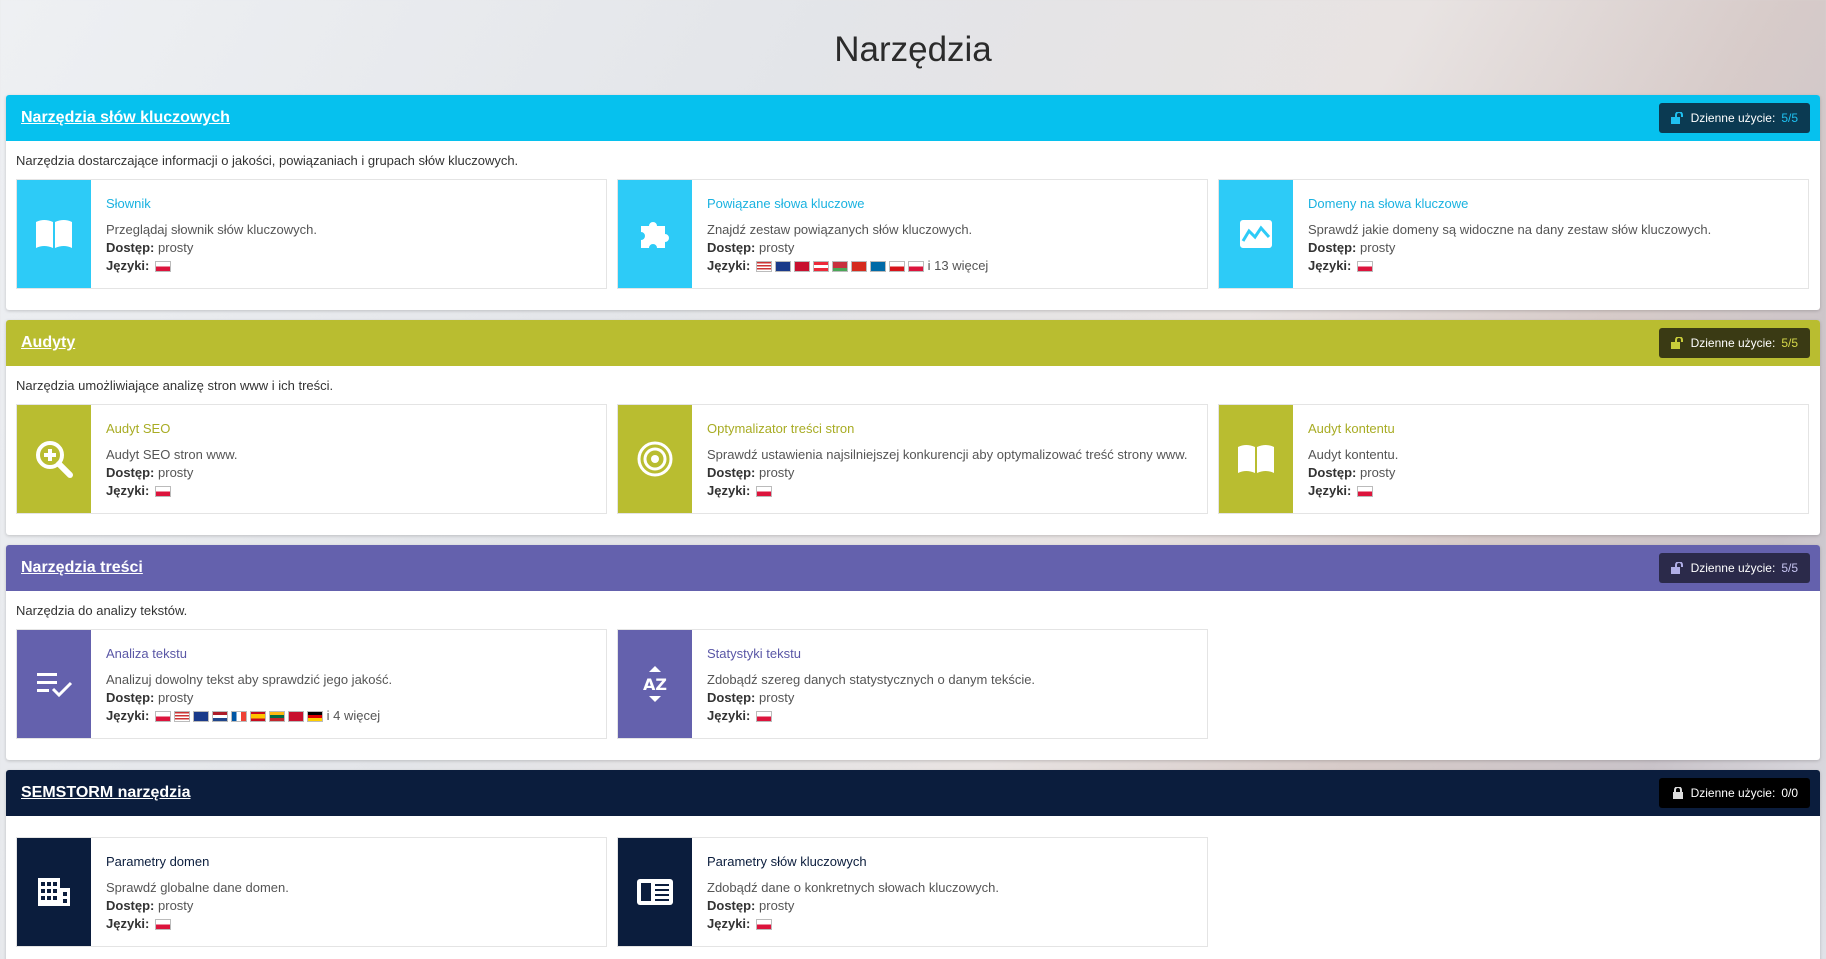 This screenshot has height=959, width=1826. What do you see at coordinates (220, 717) in the screenshot?
I see `flag-nl-icon` at bounding box center [220, 717].